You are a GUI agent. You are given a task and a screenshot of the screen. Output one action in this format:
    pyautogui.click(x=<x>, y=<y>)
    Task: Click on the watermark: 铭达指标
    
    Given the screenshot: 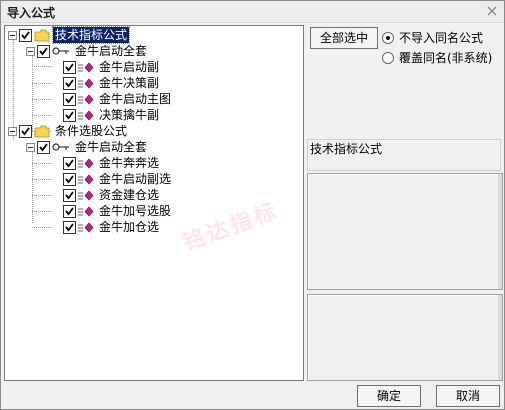 What is the action you would take?
    pyautogui.click(x=231, y=227)
    